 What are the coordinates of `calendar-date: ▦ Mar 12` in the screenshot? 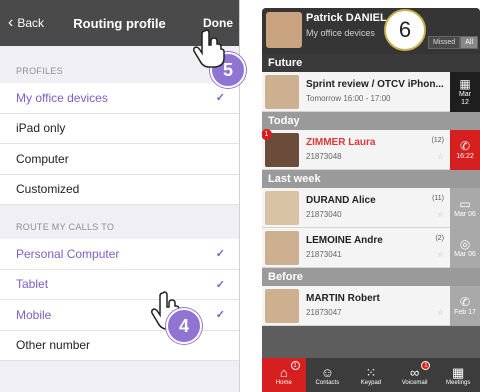 It's located at (465, 92).